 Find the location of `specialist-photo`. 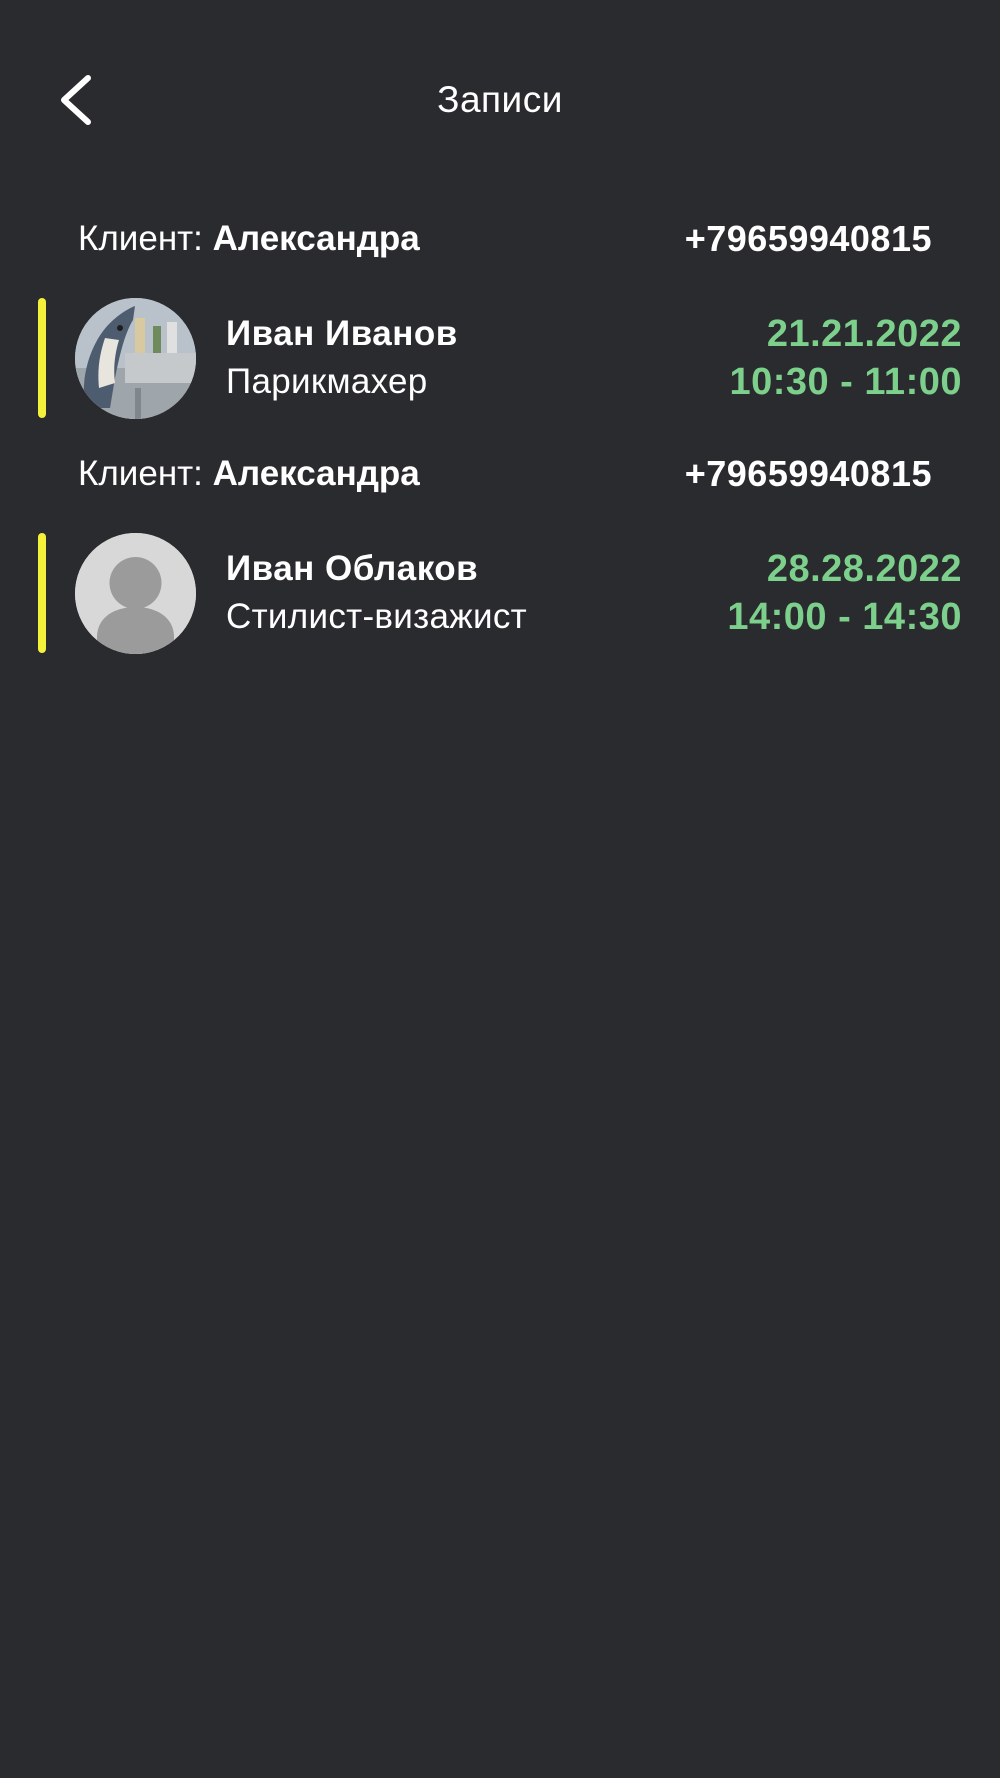

specialist-photo is located at coordinates (135, 358).